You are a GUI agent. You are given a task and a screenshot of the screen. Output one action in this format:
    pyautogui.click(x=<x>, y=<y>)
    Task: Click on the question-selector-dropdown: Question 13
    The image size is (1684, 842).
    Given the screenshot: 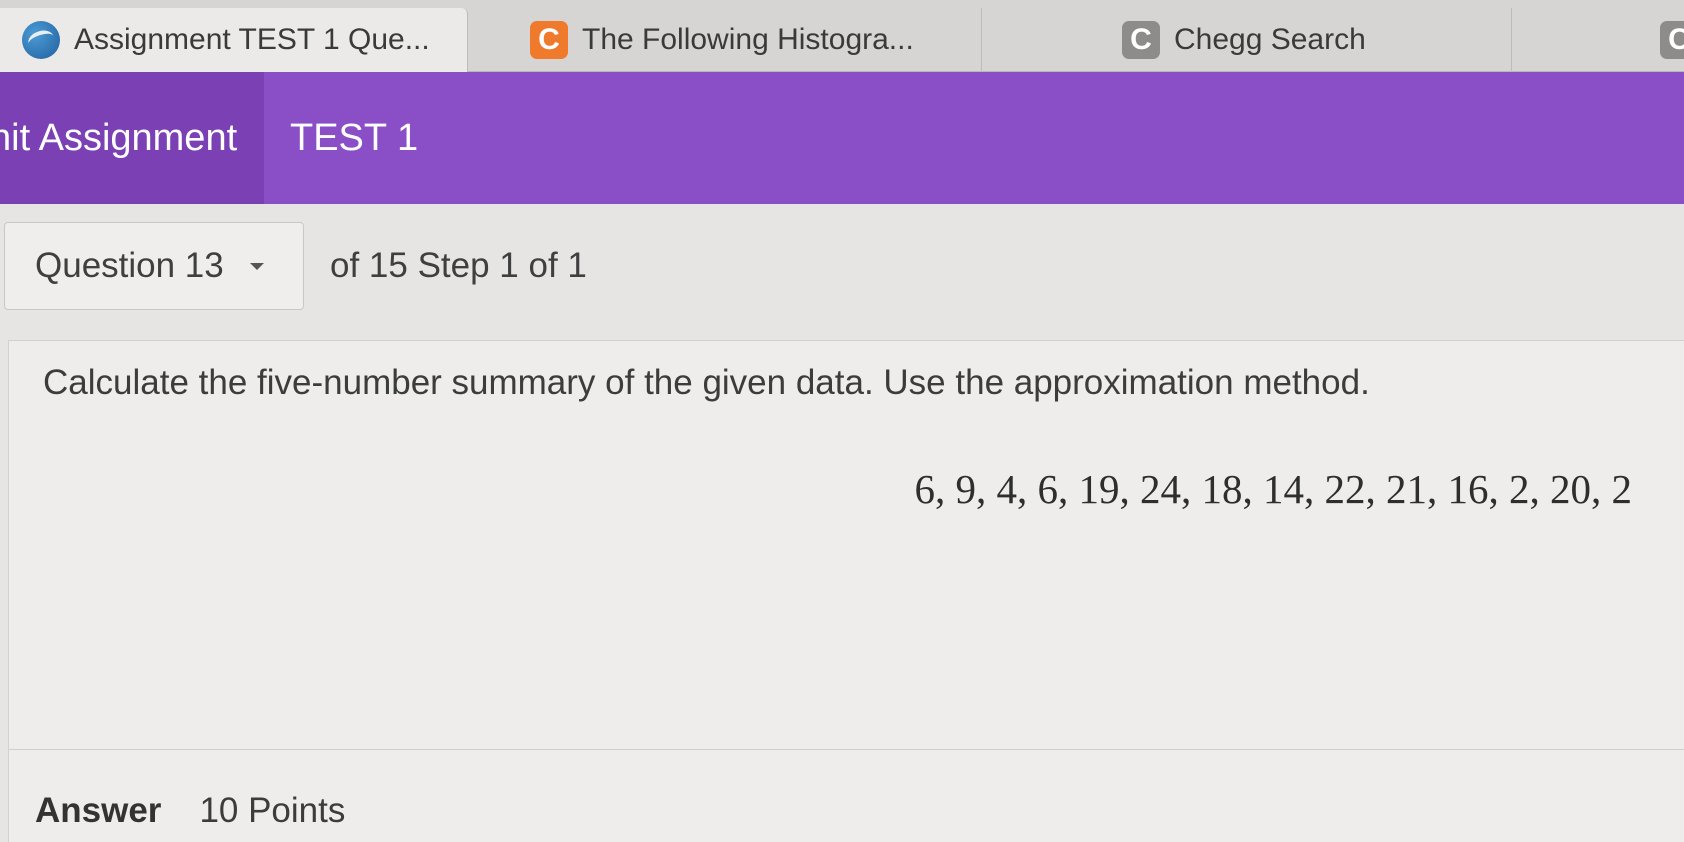 What is the action you would take?
    pyautogui.click(x=154, y=266)
    